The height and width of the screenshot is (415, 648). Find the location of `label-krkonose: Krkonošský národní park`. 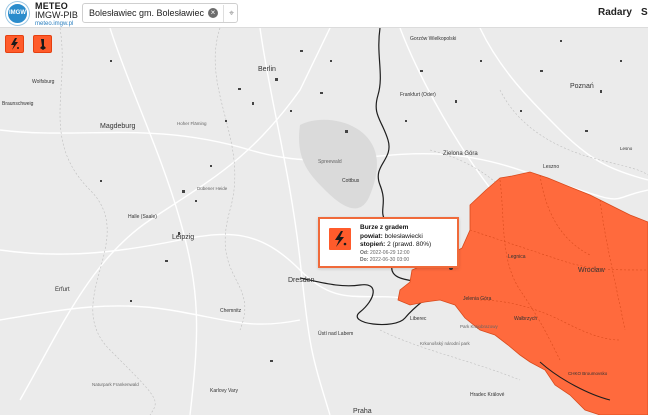

label-krkonose: Krkonošský národní park is located at coordinates (445, 343).